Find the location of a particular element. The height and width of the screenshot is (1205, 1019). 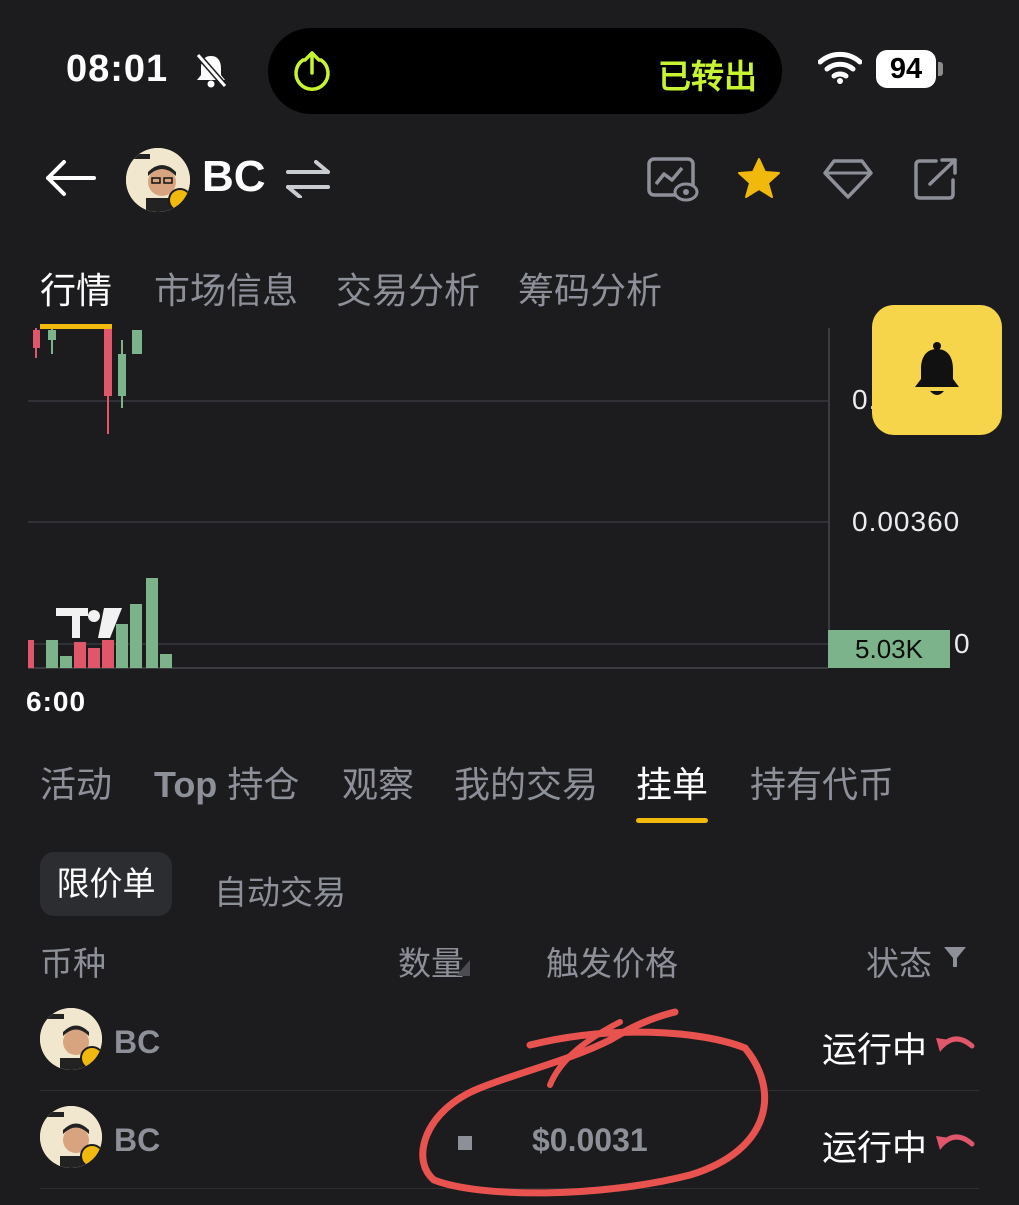

bell-icon is located at coordinates (937, 373).